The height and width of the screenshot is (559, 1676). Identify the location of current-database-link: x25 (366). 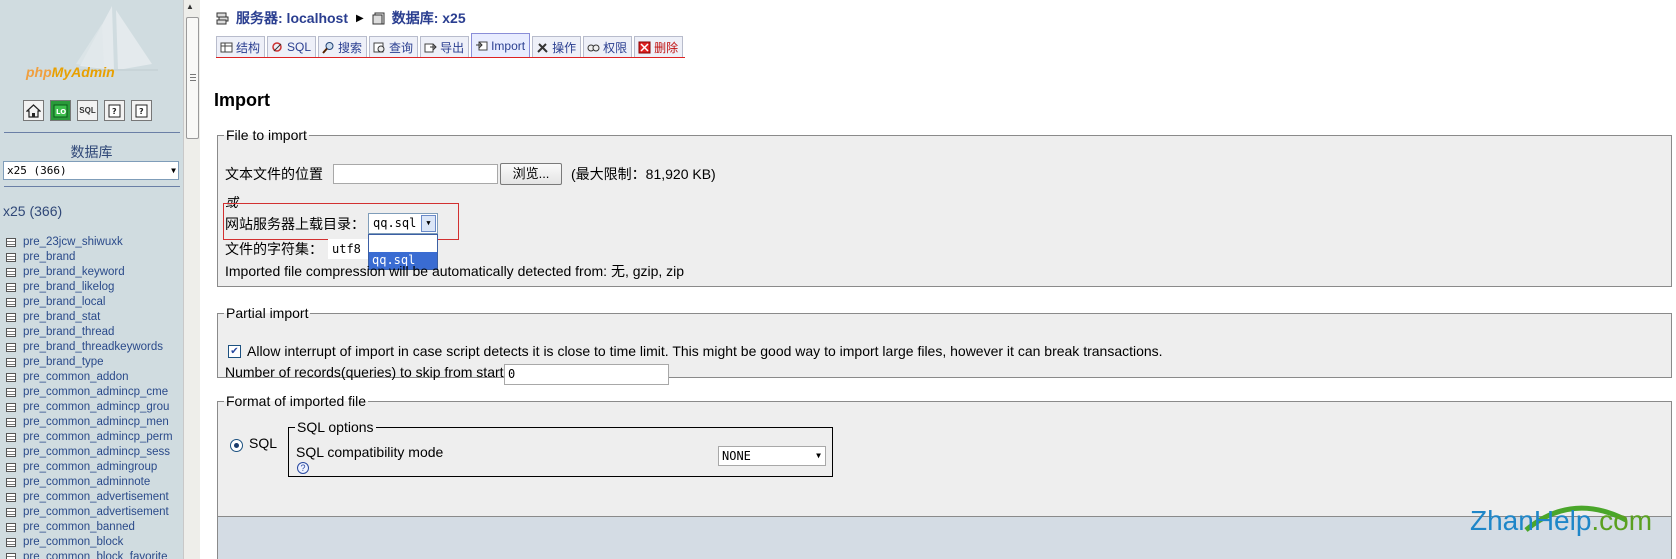
(32, 211).